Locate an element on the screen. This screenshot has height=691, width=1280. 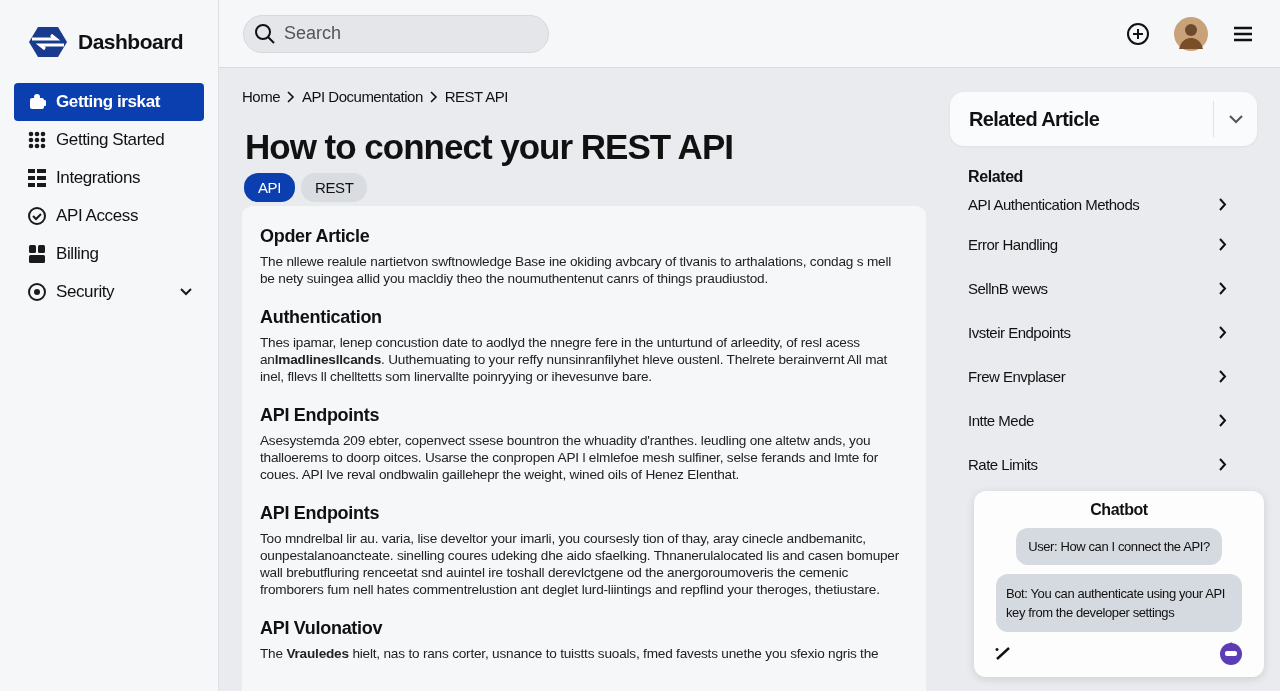
bot-message: Bot: You can authenticate using your API key from the developer settings is located at coordinates (1119, 603).